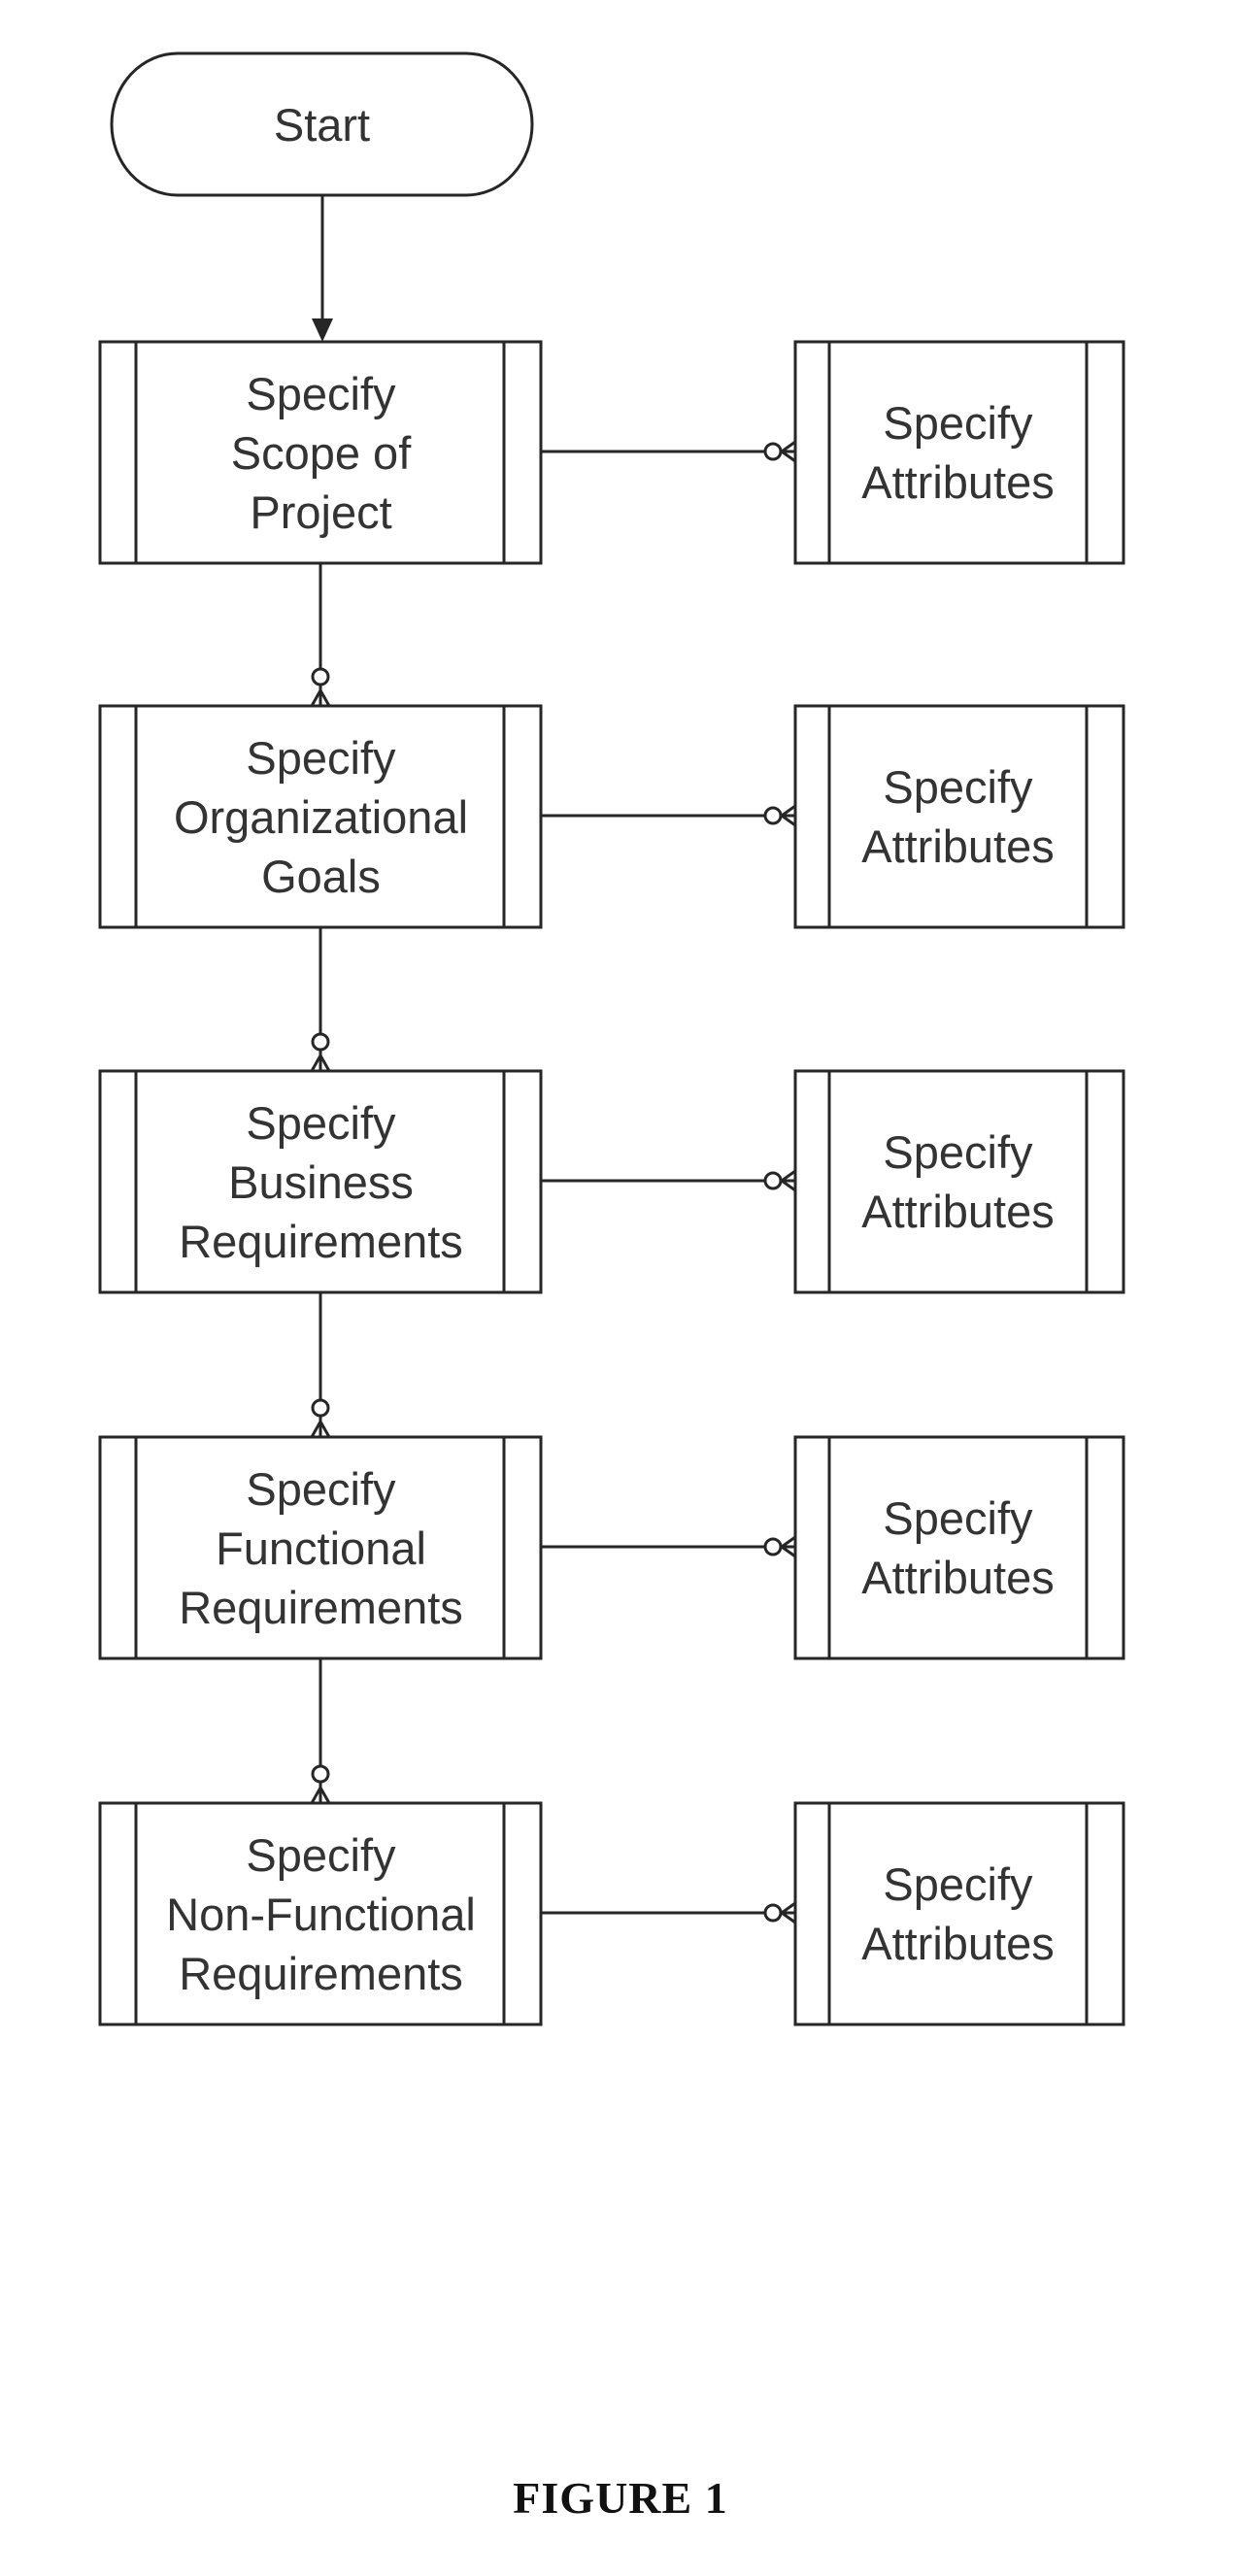 The image size is (1241, 2576). Describe the element at coordinates (321, 1914) in the screenshot. I see `step-5-label: Specify Non-Functional Requirements` at that location.